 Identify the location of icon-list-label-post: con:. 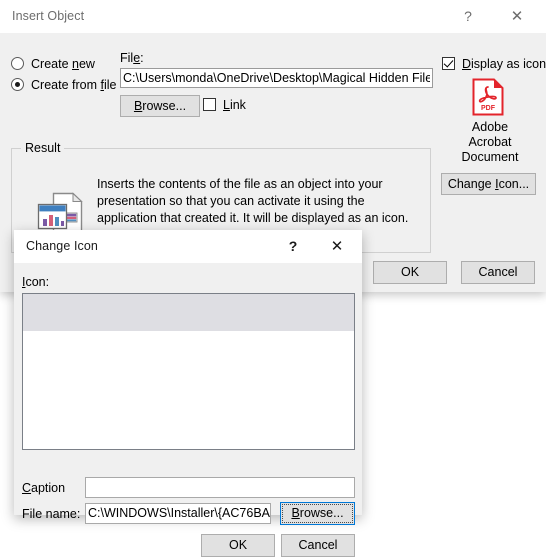
(37, 282).